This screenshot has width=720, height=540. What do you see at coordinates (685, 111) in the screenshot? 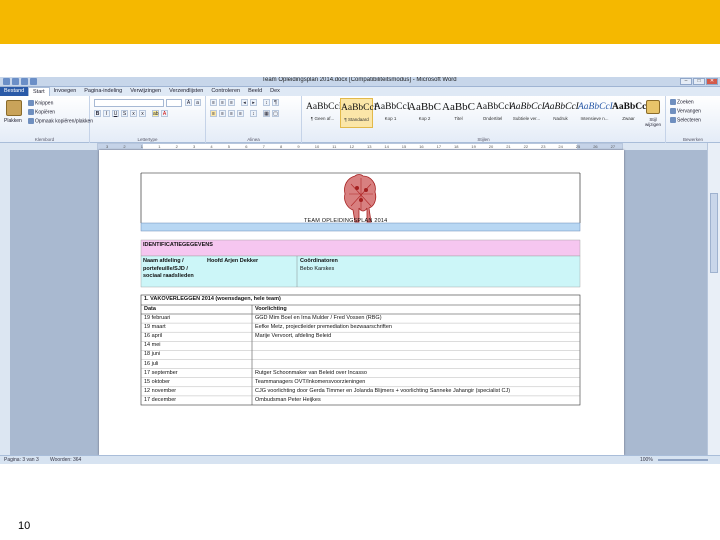
I see `replace-button: Vervangen` at bounding box center [685, 111].